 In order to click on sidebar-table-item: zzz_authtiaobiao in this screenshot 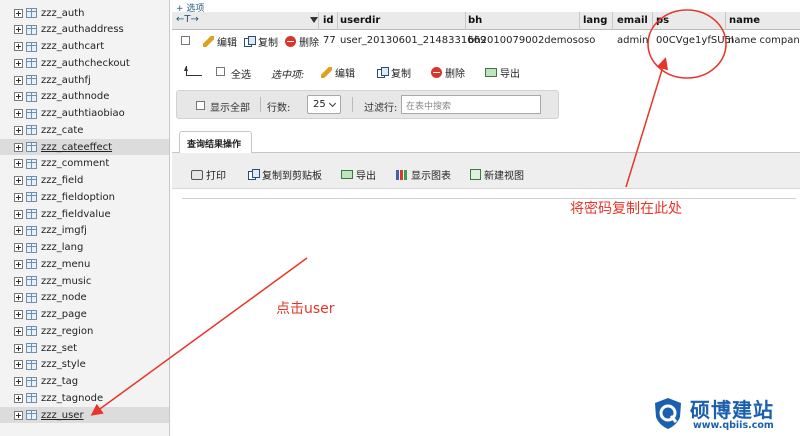, I will do `click(91, 114)`.